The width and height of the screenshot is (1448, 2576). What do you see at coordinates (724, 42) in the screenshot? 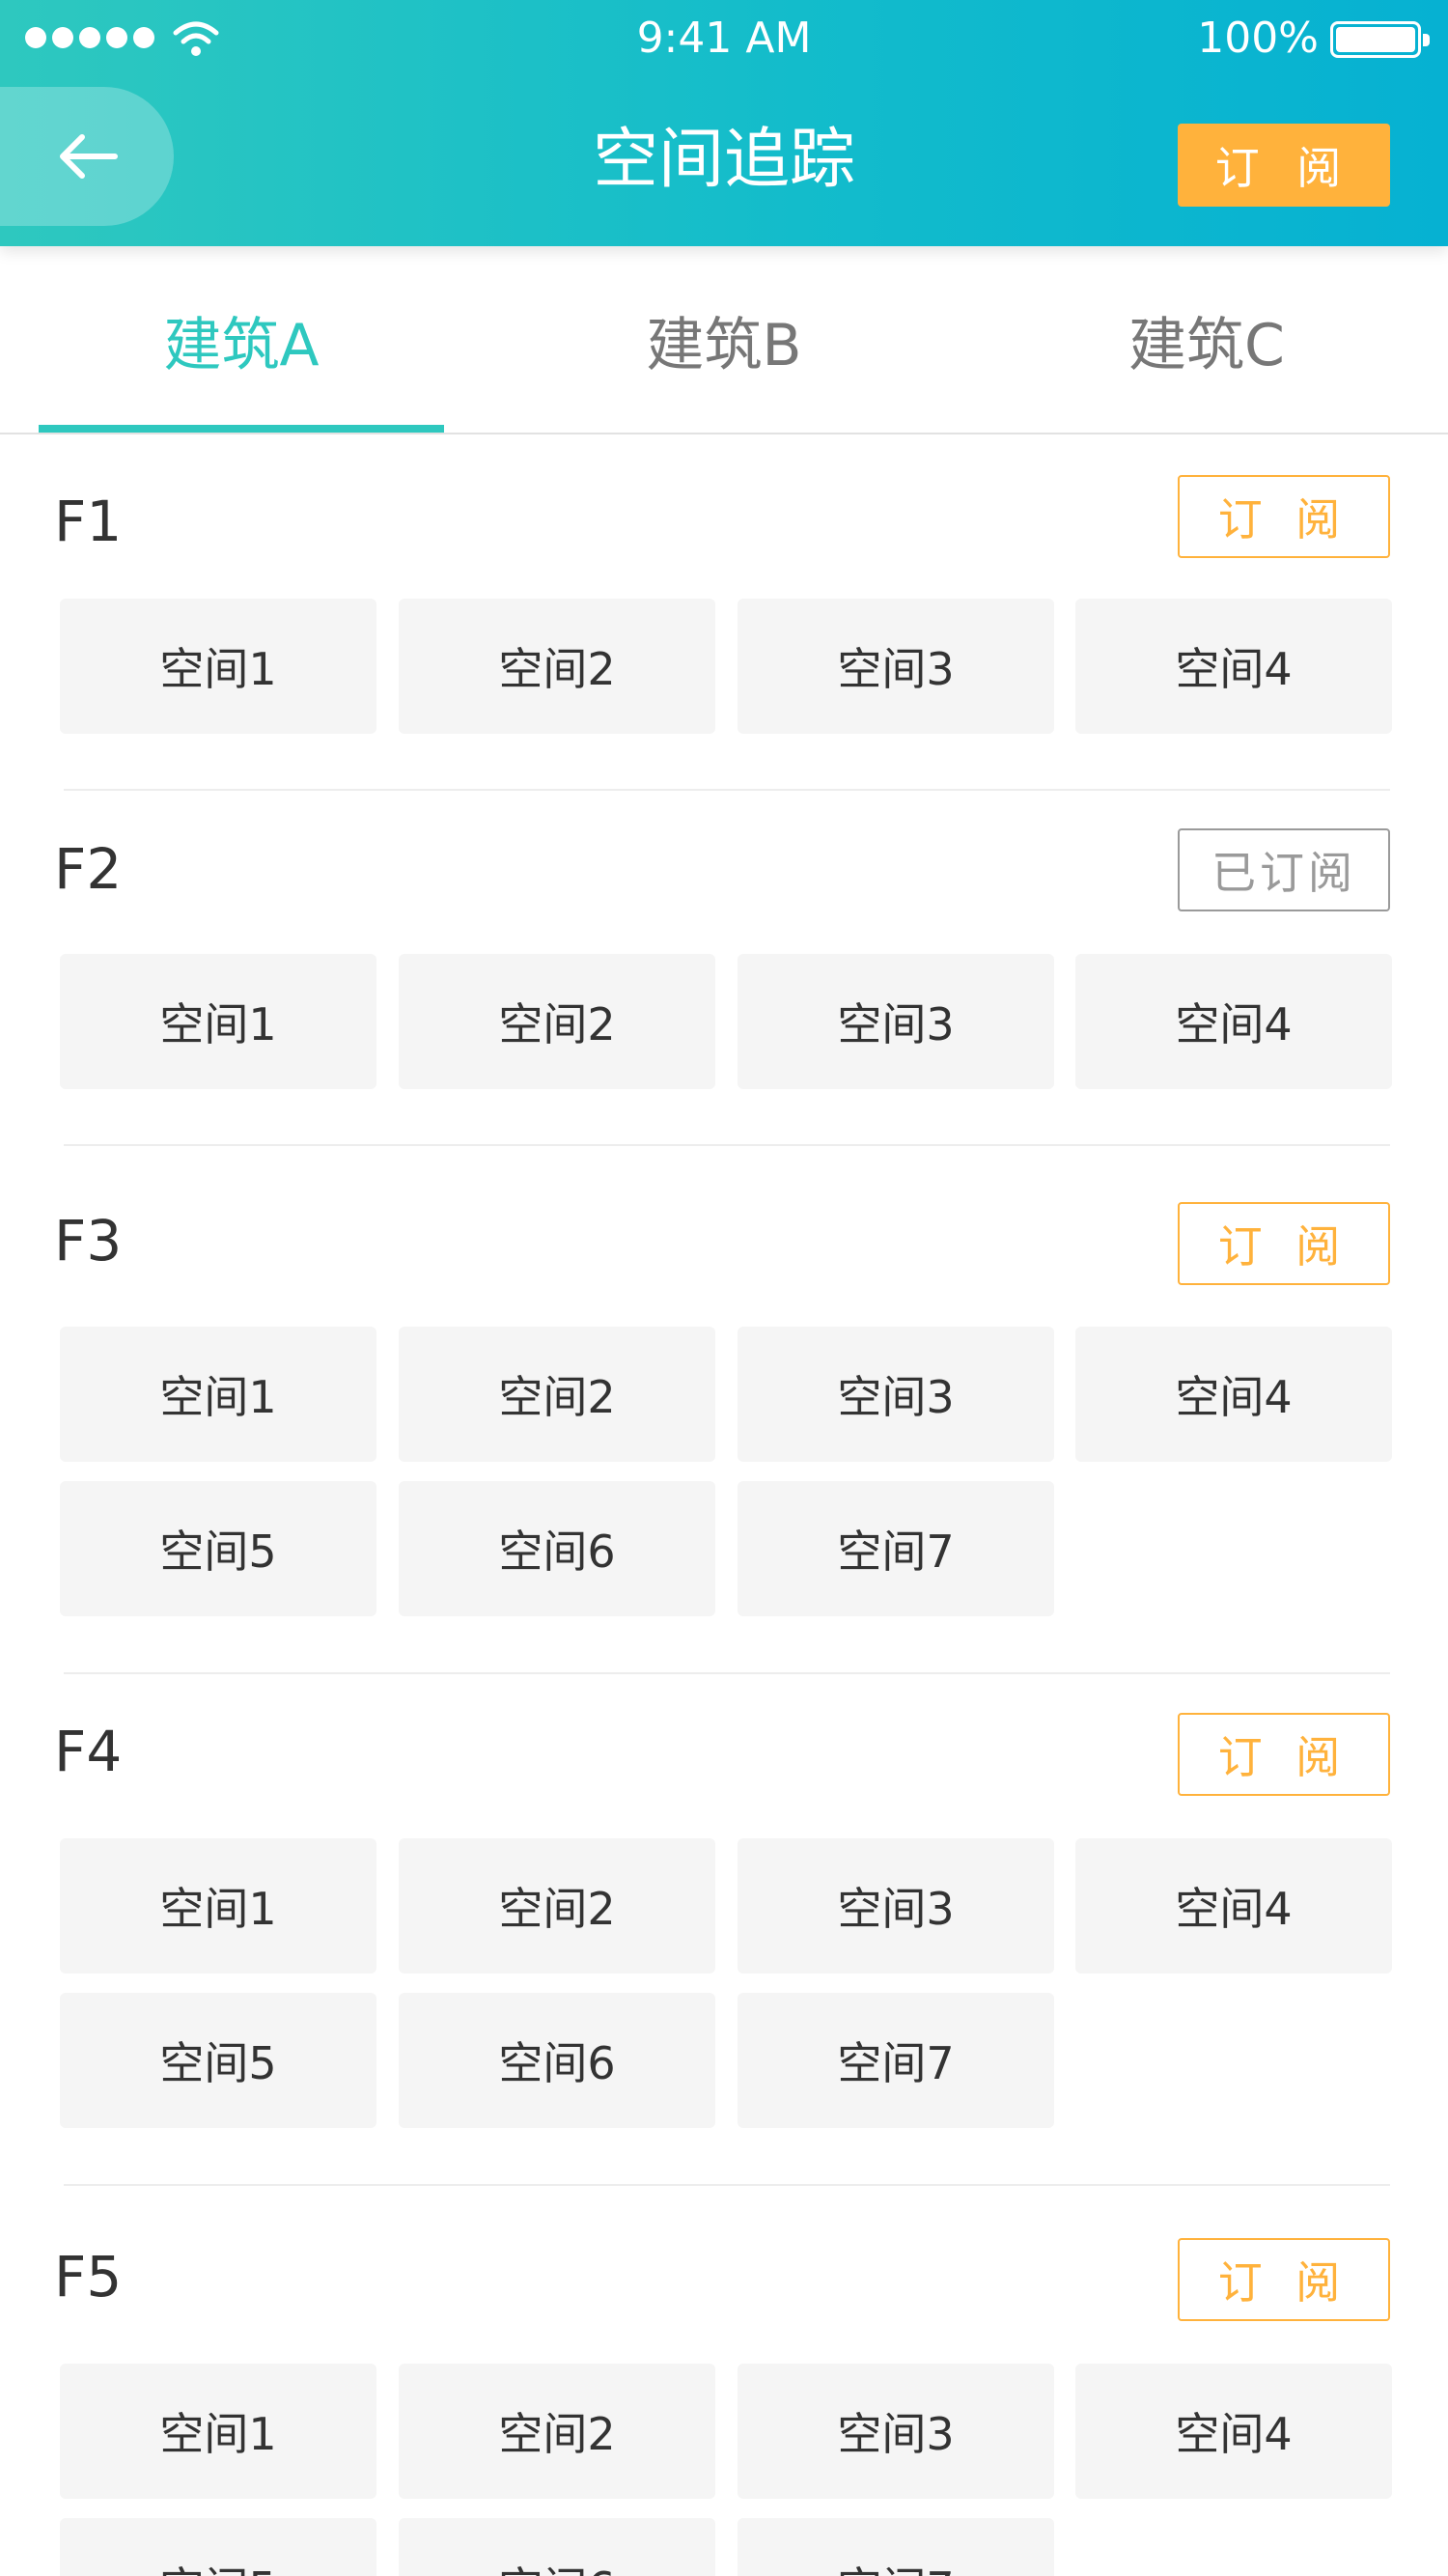
I see `status-bar: 9:41 AM 100%` at bounding box center [724, 42].